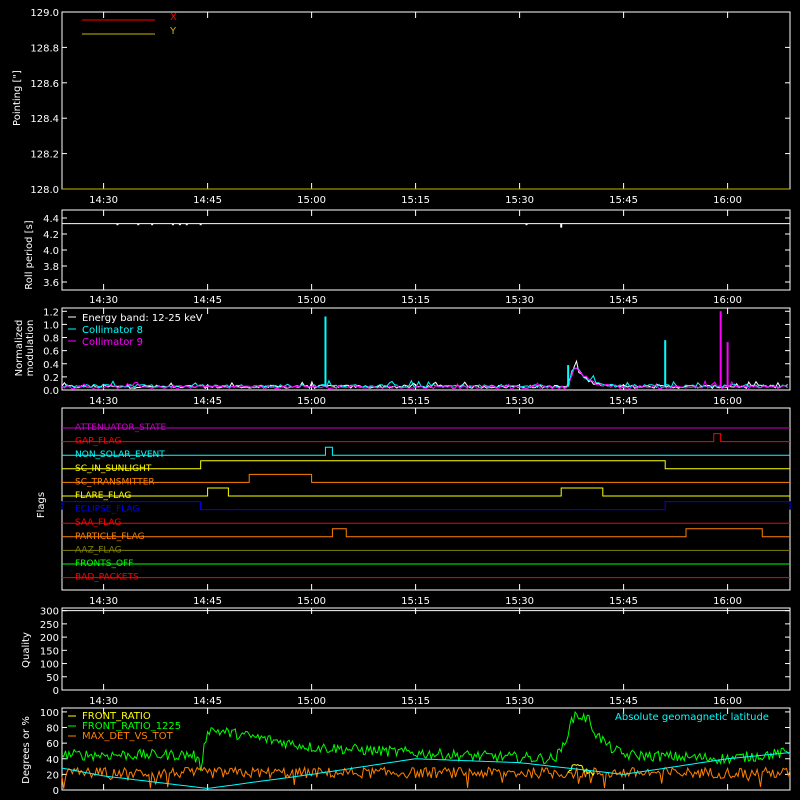 This screenshot has width=800, height=800. What do you see at coordinates (623, 300) in the screenshot?
I see `roll-xtick-label: 15:45` at bounding box center [623, 300].